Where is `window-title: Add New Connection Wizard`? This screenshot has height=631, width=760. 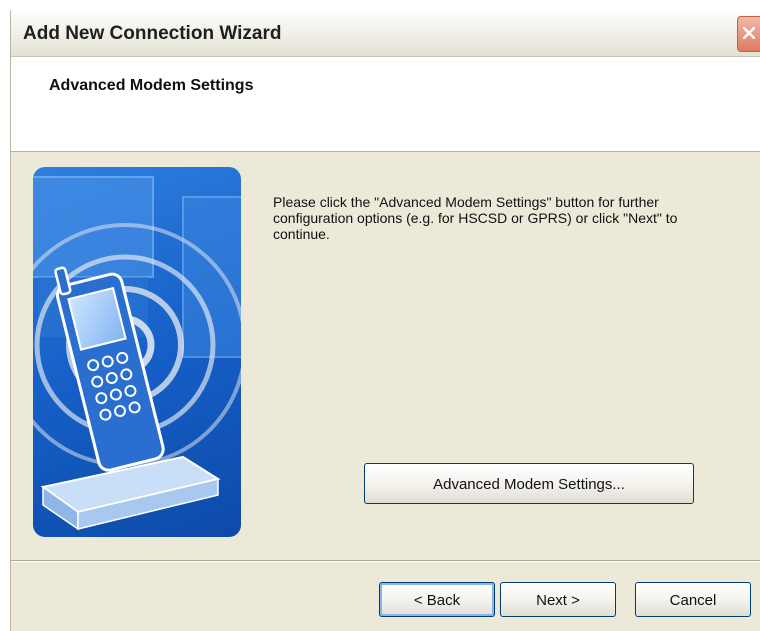
window-title: Add New Connection Wizard is located at coordinates (152, 33).